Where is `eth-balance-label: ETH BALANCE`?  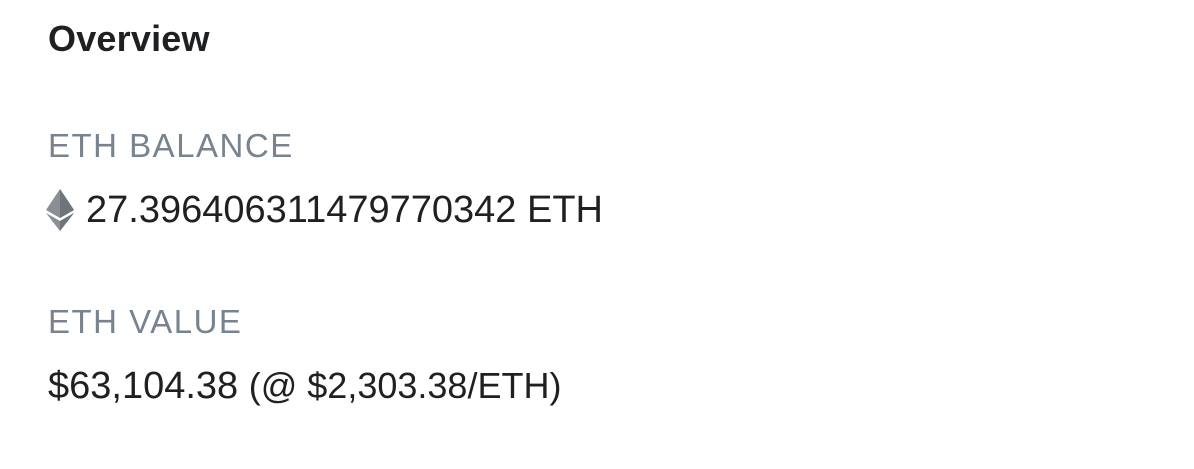
eth-balance-label: ETH BALANCE is located at coordinates (171, 145).